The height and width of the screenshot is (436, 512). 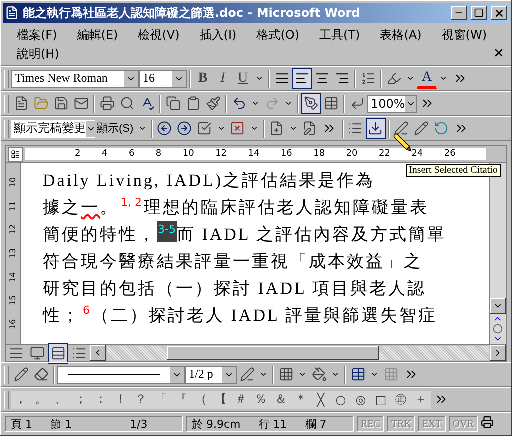 What do you see at coordinates (392, 103) in the screenshot?
I see `zoom-field: 100%` at bounding box center [392, 103].